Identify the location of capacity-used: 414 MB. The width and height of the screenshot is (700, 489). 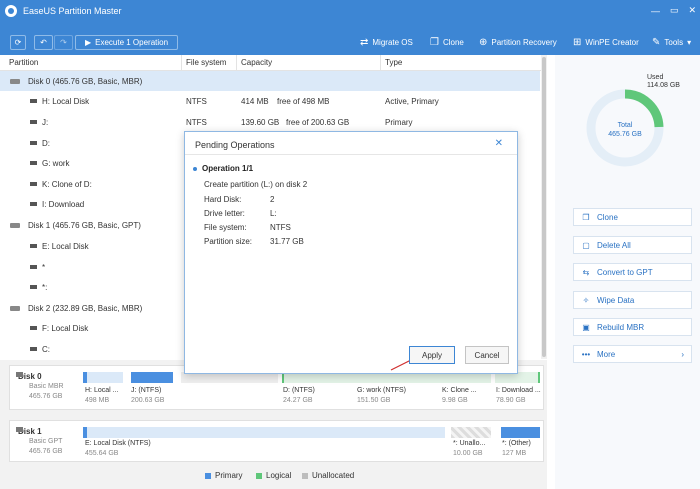
(255, 101).